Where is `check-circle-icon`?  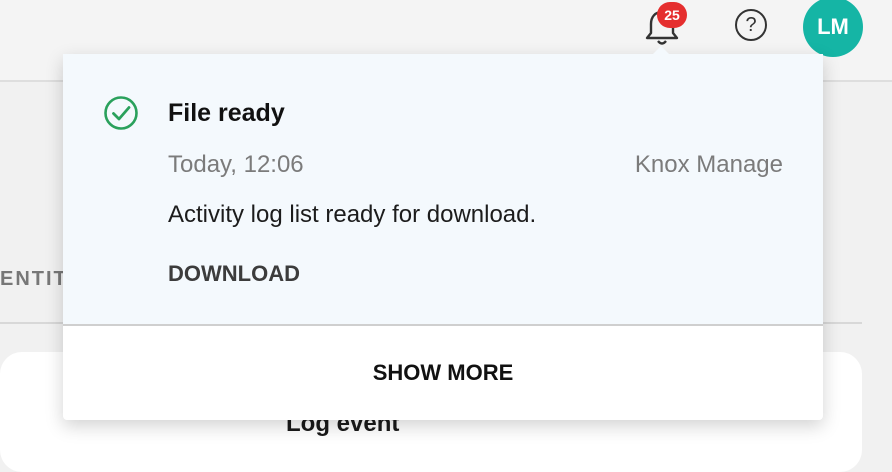 check-circle-icon is located at coordinates (121, 113).